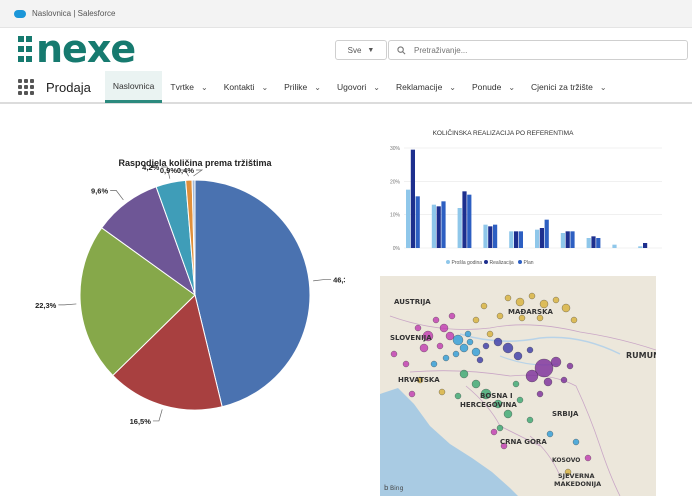  I want to click on bar-chart-title: KOLIČINSKA REALIZACIJA PO REFERENTIMA, so click(504, 132).